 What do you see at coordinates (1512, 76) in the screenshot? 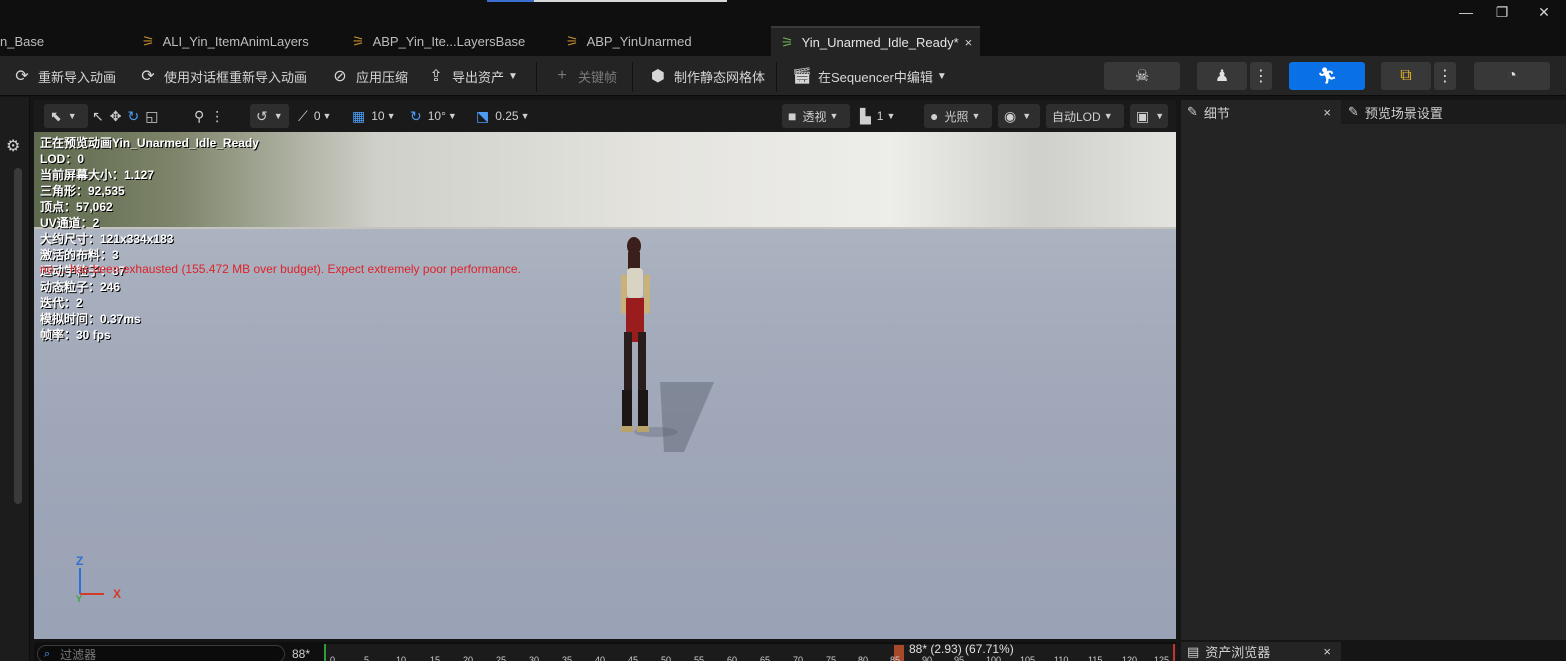
I see `physics-mode-button: ◔` at bounding box center [1512, 76].